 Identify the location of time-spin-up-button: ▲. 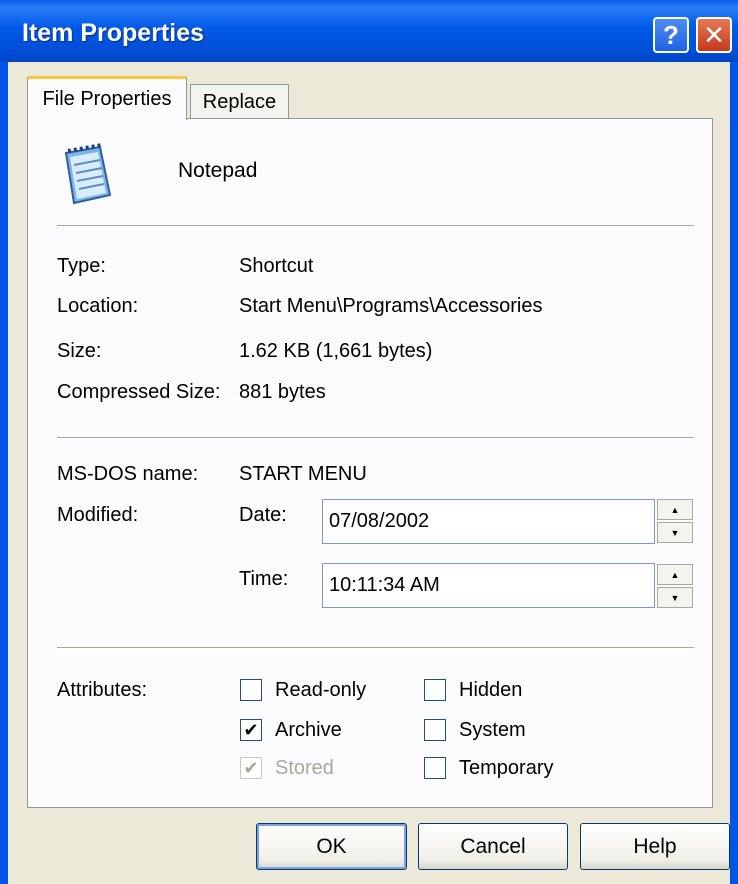
(675, 574).